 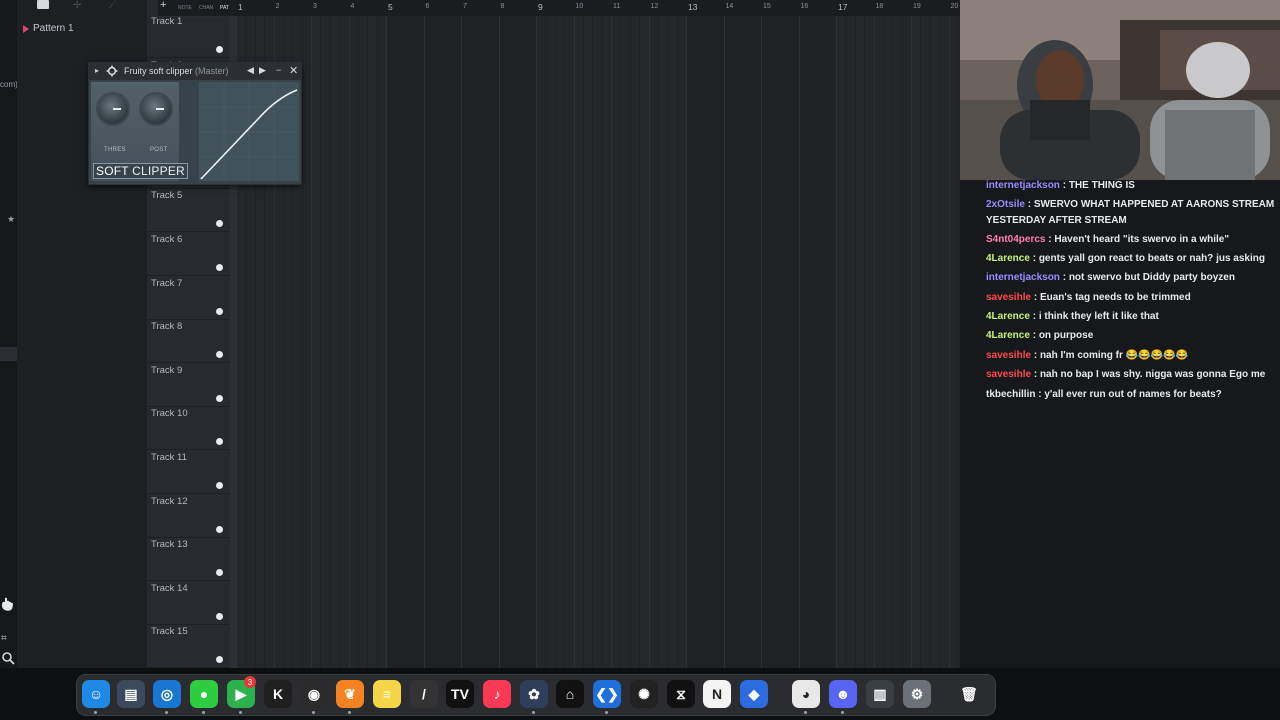 I want to click on crop-icon: ⌗, so click(x=4, y=638).